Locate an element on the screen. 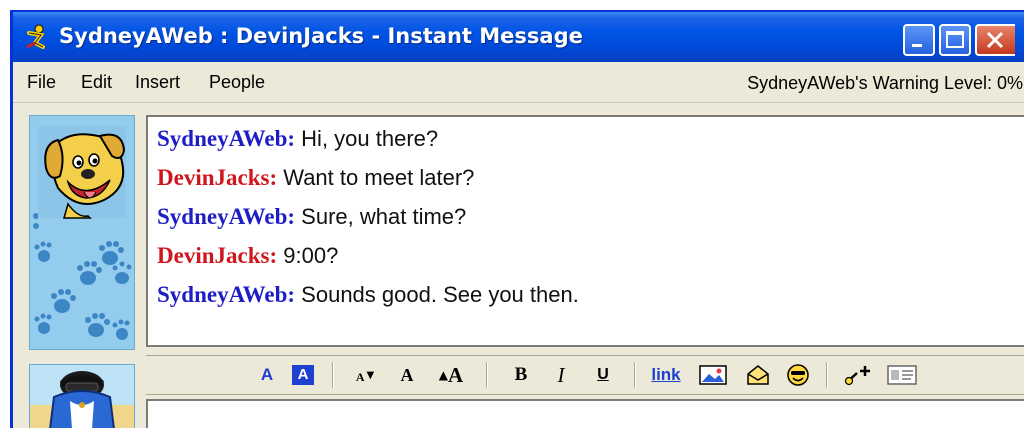 The width and height of the screenshot is (1024, 428). message-text: Sure, what time? is located at coordinates (384, 216).